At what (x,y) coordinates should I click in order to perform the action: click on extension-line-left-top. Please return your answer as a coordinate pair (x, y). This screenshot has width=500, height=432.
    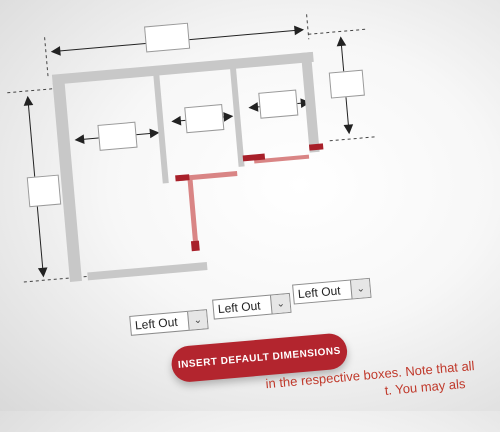
    Looking at the image, I should click on (46, 57).